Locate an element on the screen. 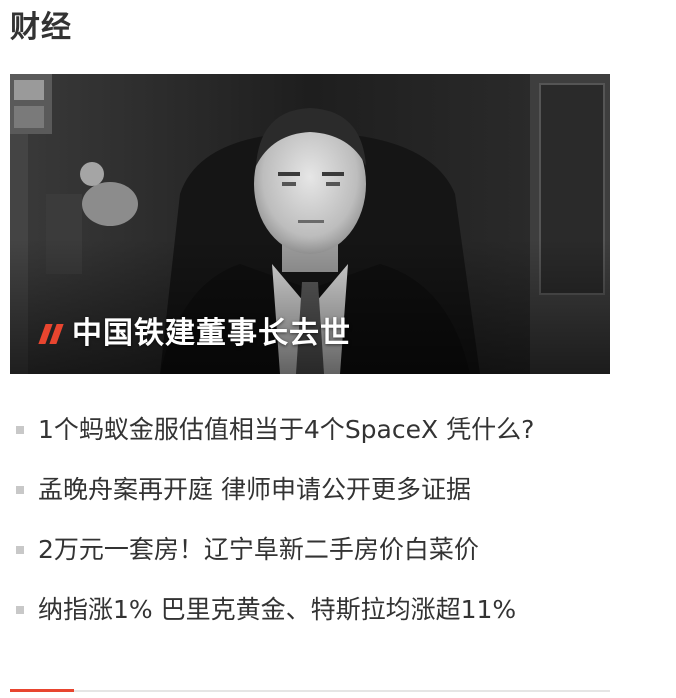 The image size is (676, 698). section-title: 财经 is located at coordinates (41, 27).